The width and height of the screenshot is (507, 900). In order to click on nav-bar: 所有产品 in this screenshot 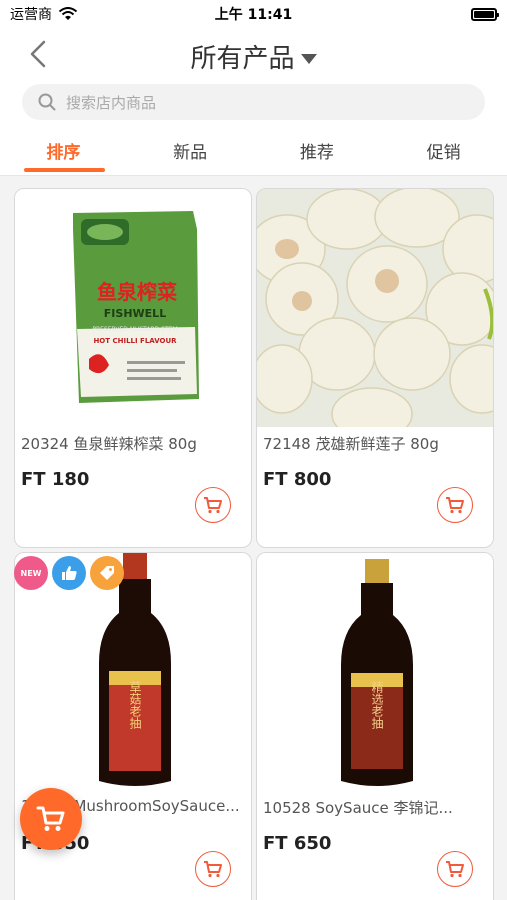, I will do `click(253, 54)`.